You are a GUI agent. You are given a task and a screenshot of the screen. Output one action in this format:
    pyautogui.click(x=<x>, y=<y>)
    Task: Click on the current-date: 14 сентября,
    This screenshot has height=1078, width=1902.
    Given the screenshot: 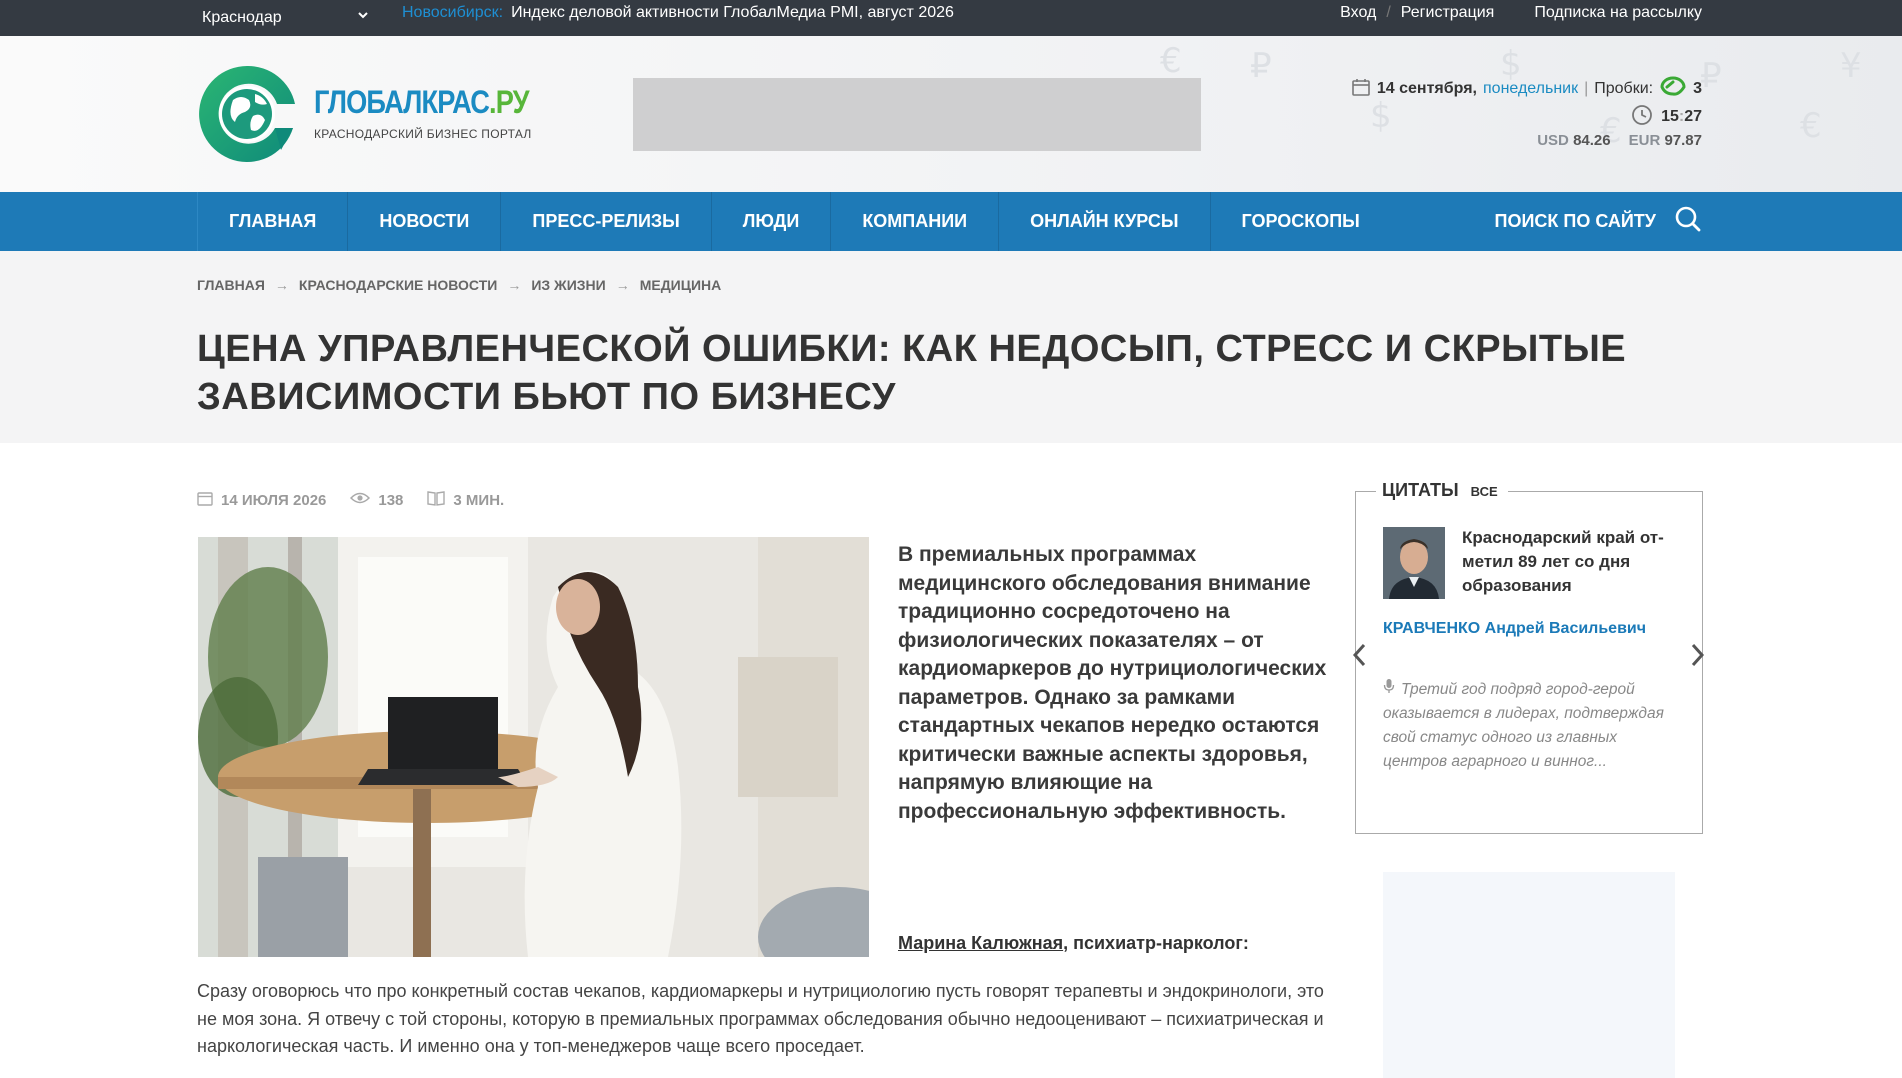 What is the action you would take?
    pyautogui.click(x=1426, y=88)
    